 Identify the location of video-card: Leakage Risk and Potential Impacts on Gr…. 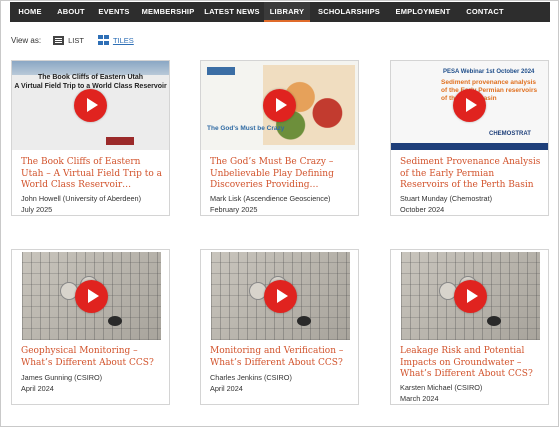
(469, 327).